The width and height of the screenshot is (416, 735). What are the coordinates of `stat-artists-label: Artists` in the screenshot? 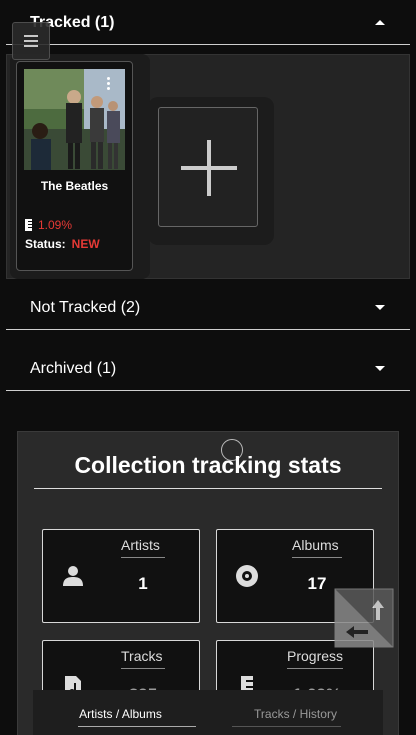 It's located at (140, 545).